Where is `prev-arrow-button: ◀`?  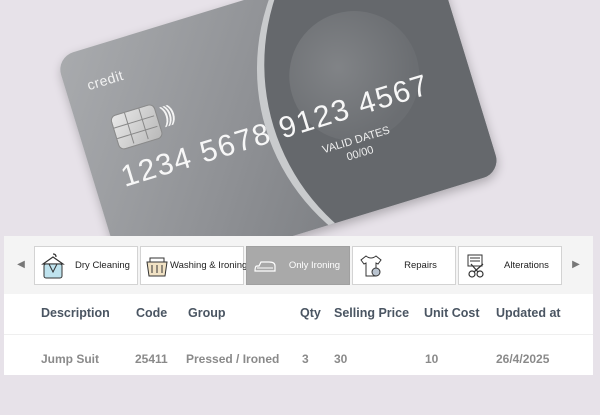
prev-arrow-button: ◀ is located at coordinates (21, 265).